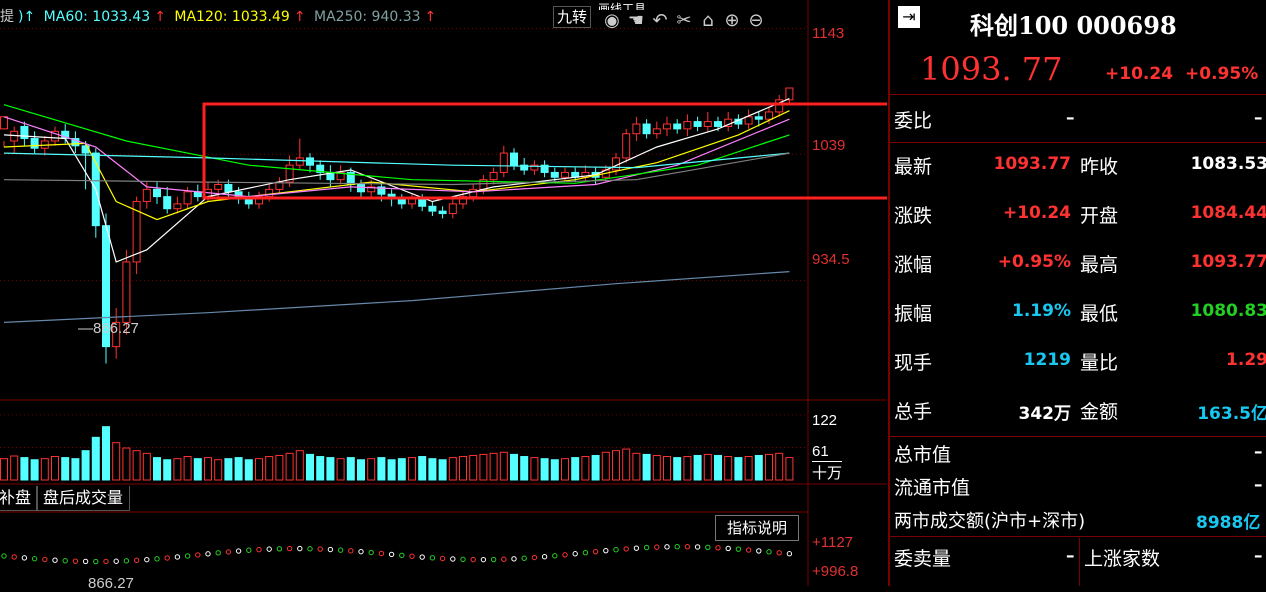 The height and width of the screenshot is (592, 1266). I want to click on collapse-panel-icon: ⇥, so click(909, 17).